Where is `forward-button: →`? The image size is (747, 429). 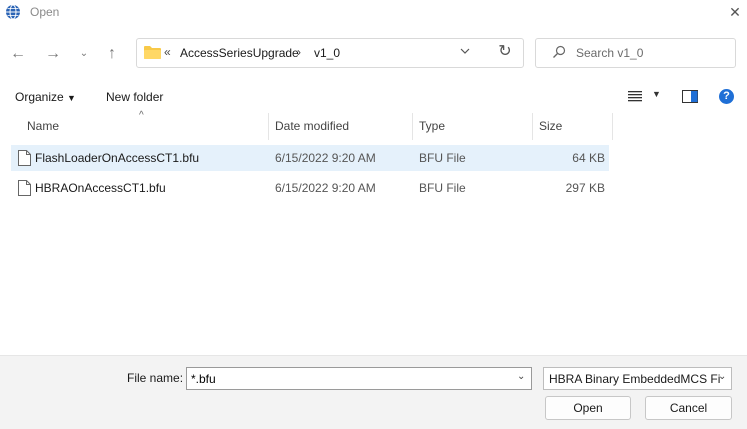
forward-button: → is located at coordinates (53, 54).